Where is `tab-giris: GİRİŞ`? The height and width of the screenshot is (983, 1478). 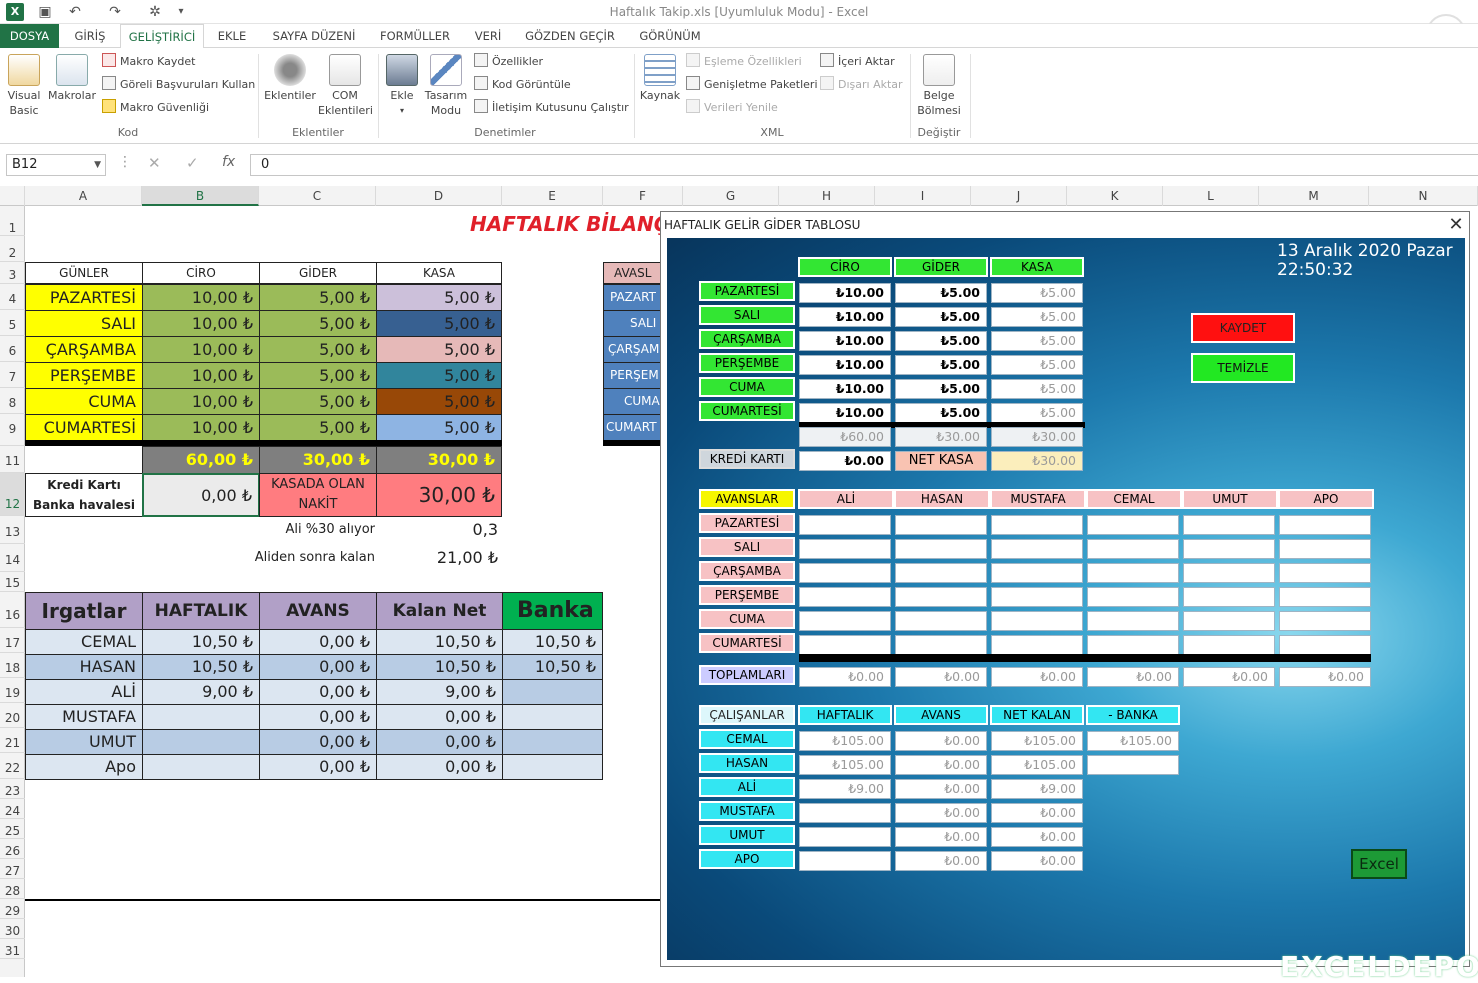 tab-giris: GİRİŞ is located at coordinates (90, 36).